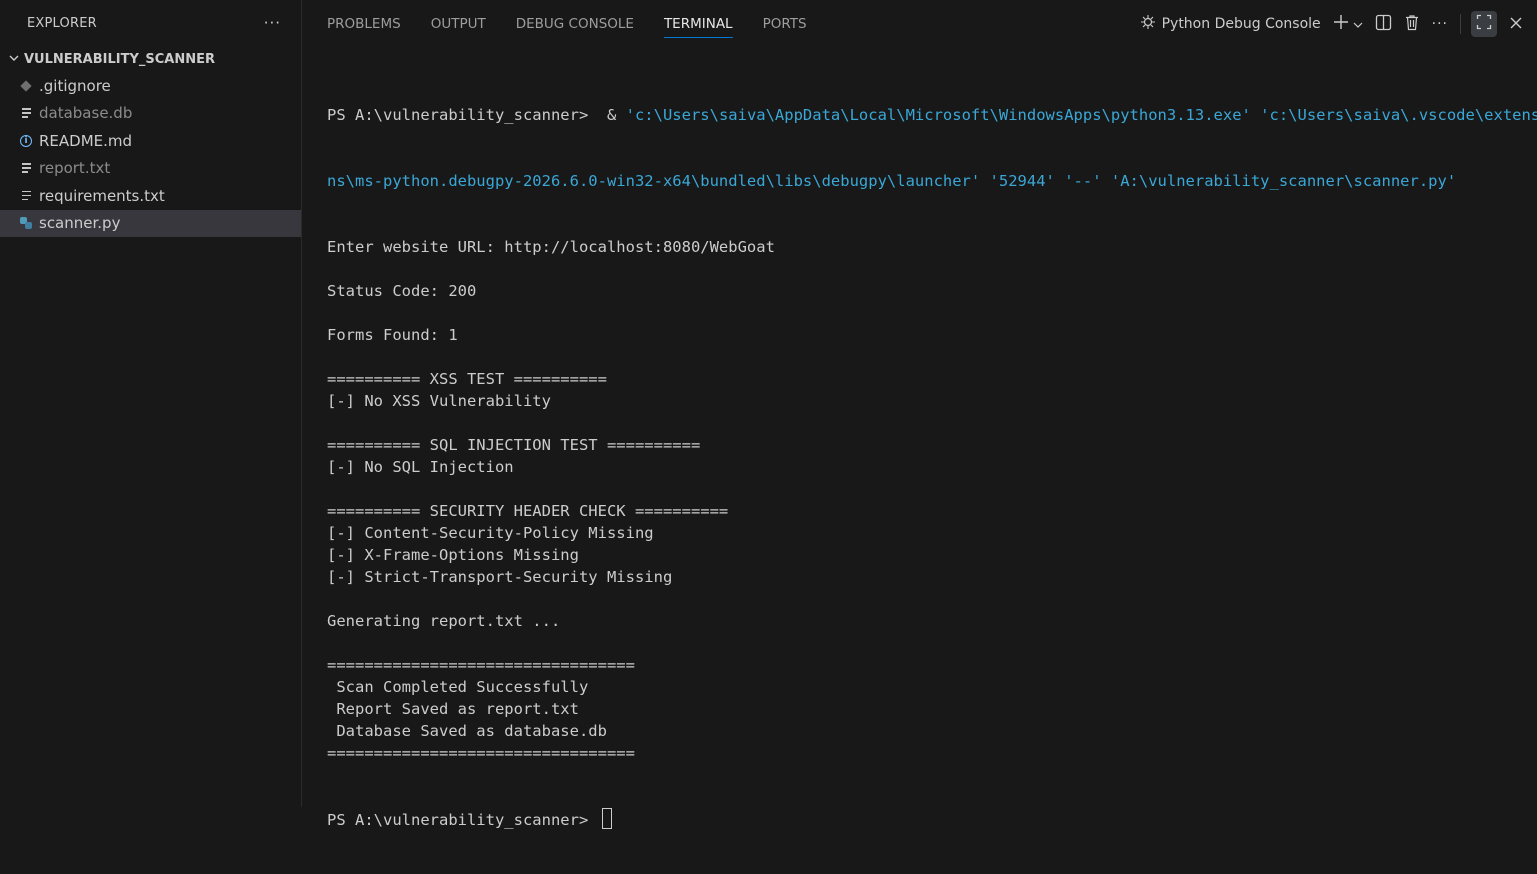  I want to click on plus-icon, so click(1341, 24).